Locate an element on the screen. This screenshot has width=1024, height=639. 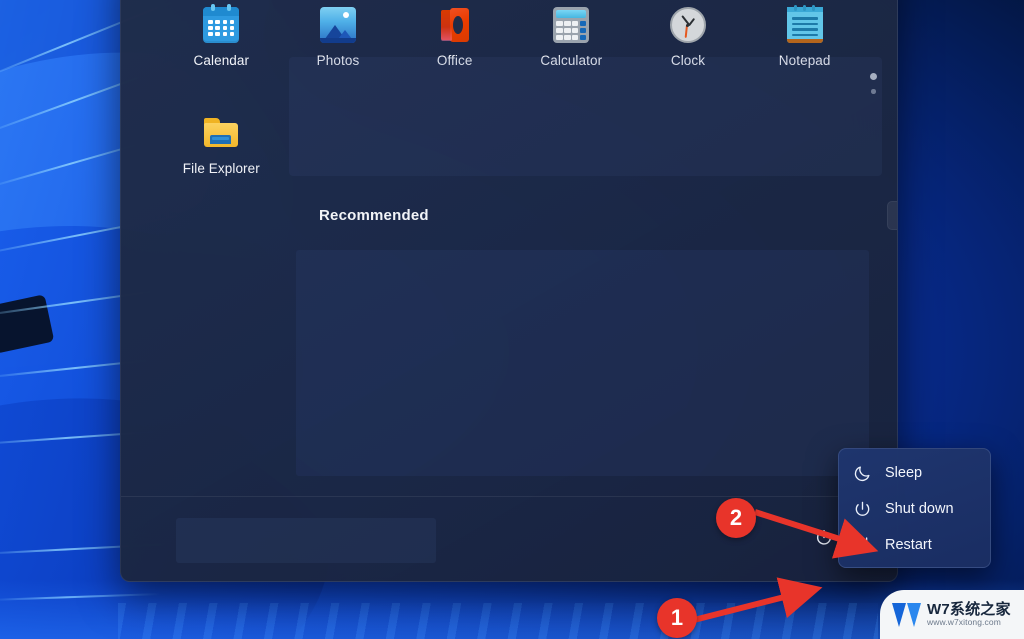
folder-icon is located at coordinates (221, 133).